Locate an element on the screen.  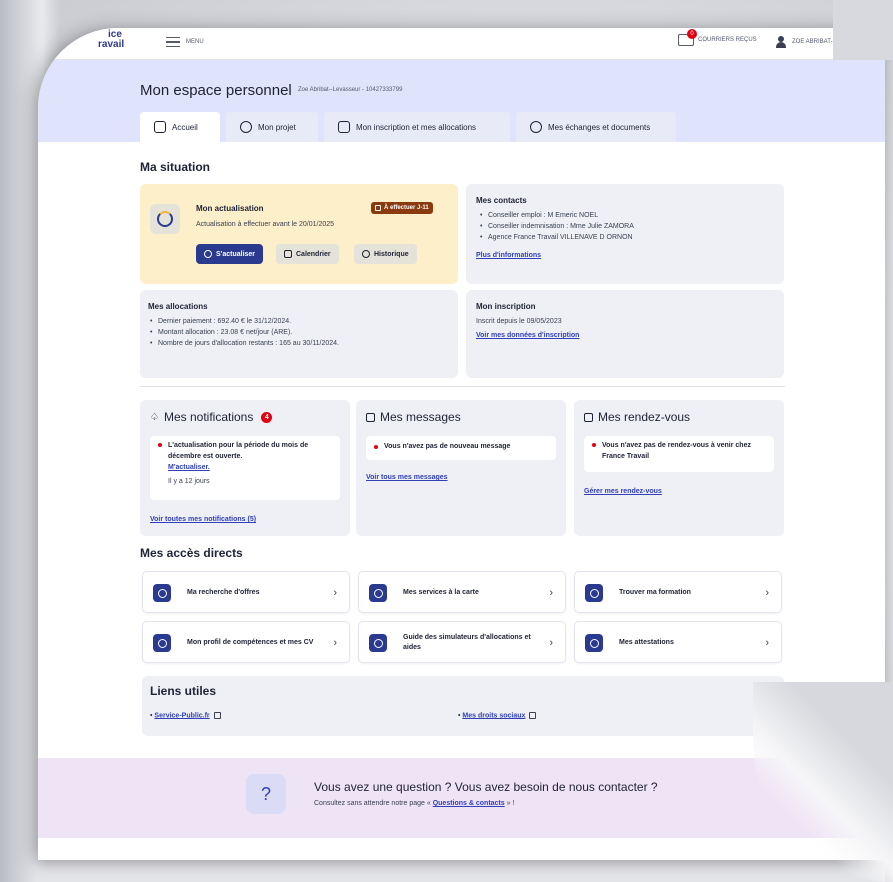
status-badge: À effectuer J-11 is located at coordinates (402, 208).